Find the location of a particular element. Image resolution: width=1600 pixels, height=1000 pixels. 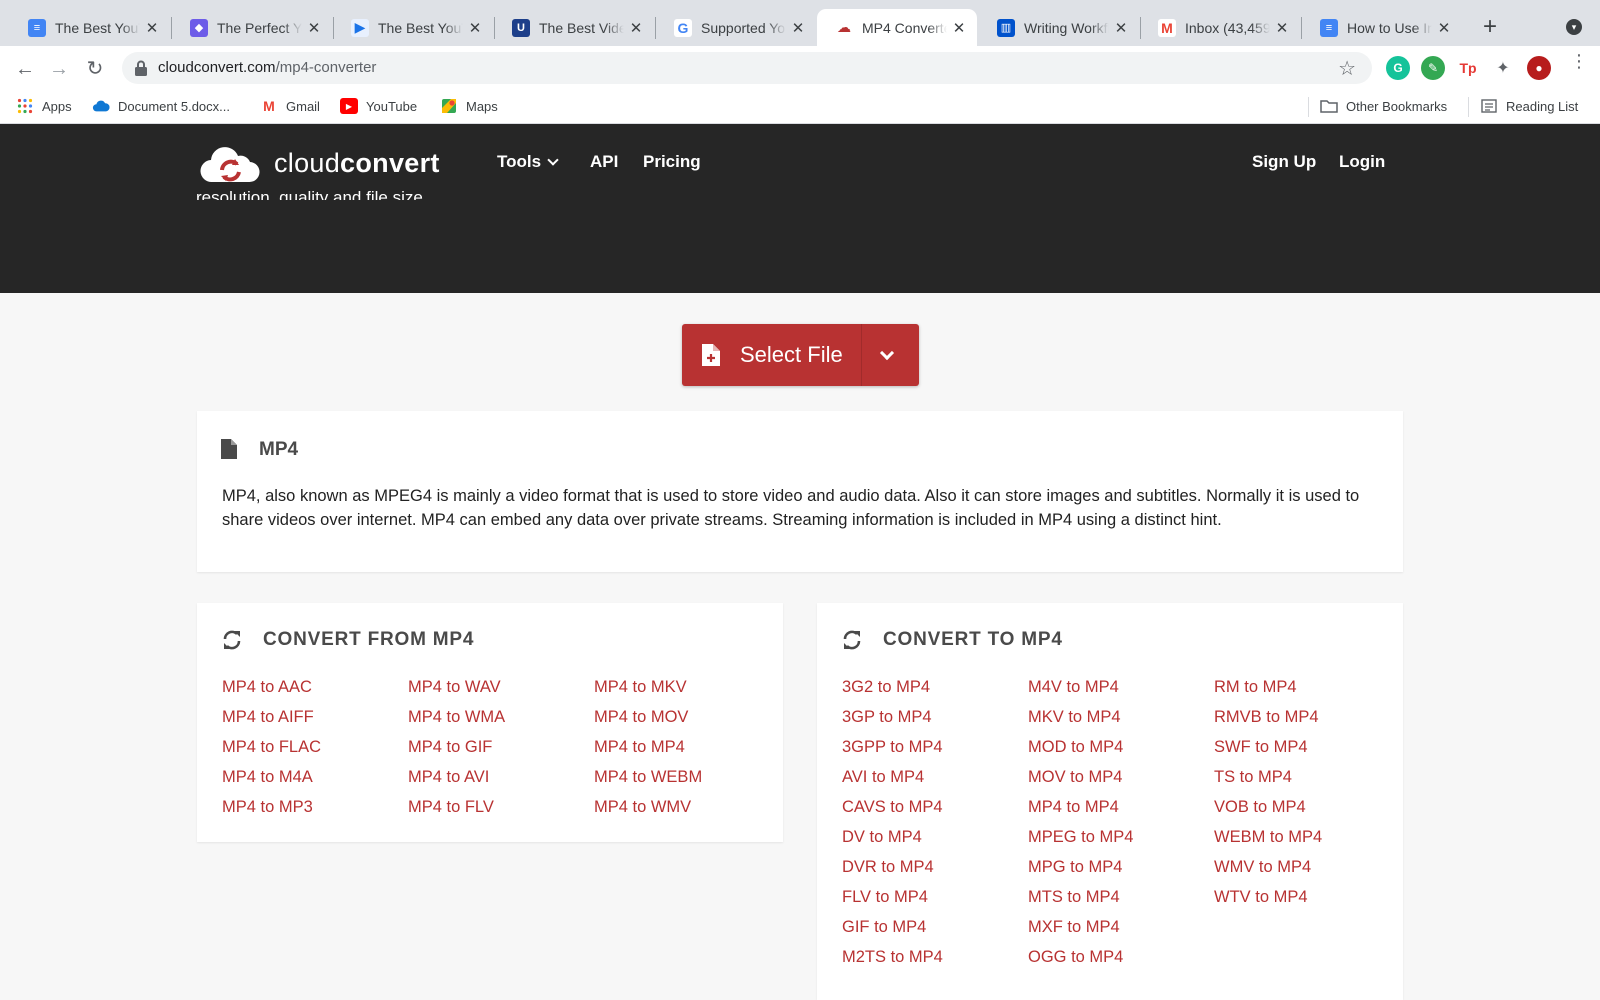

conversion-link: DVR to MP4 is located at coordinates (935, 867).